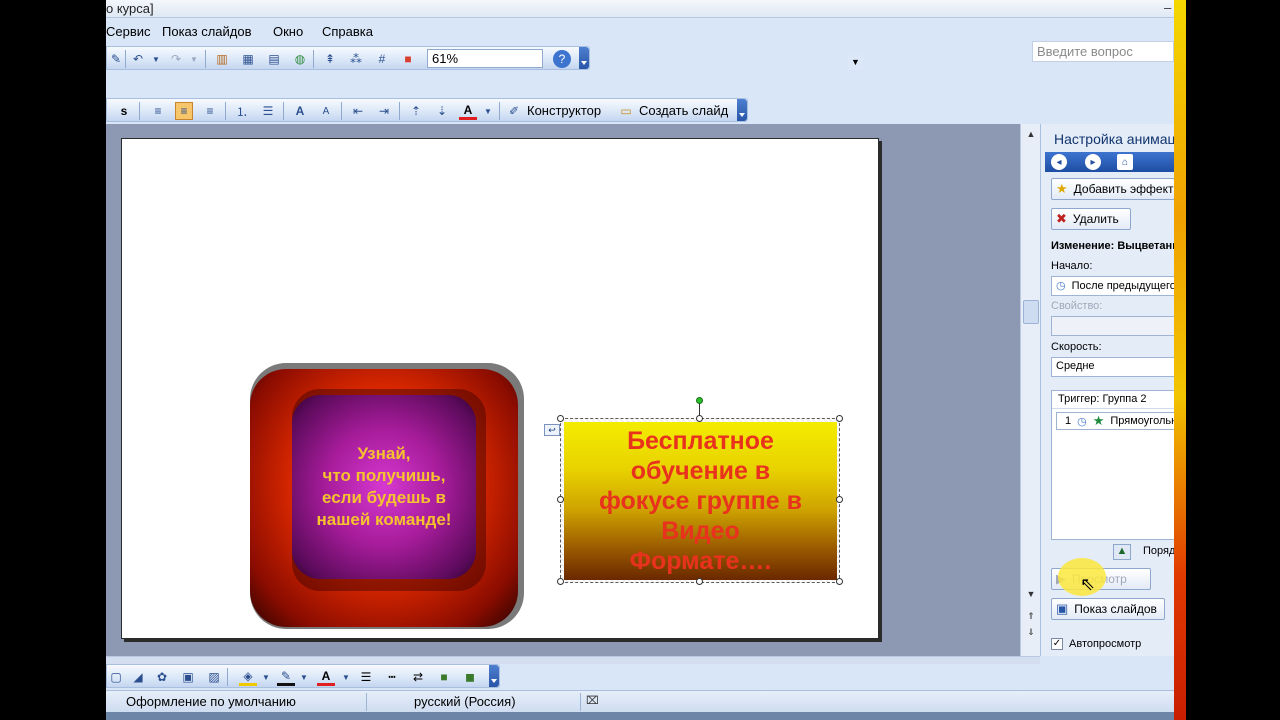  Describe the element at coordinates (552, 430) in the screenshot. I see `animation-tag-icon: ↩` at that location.